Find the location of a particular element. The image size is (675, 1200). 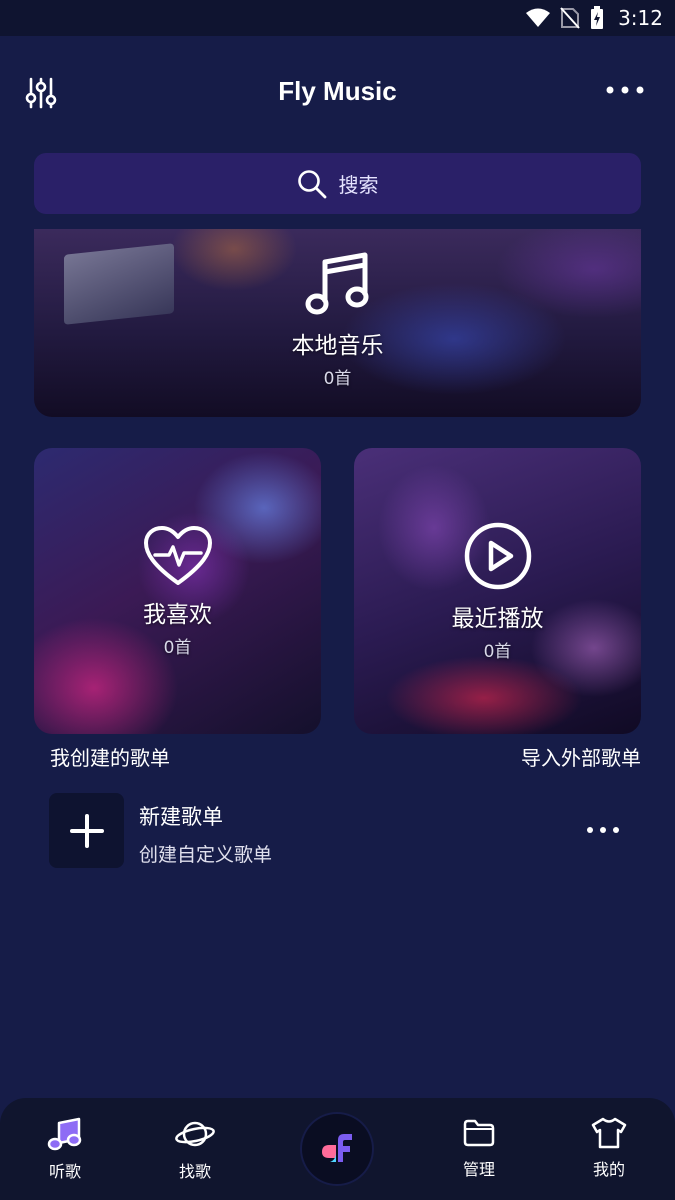

planet-icon is located at coordinates (195, 1134).